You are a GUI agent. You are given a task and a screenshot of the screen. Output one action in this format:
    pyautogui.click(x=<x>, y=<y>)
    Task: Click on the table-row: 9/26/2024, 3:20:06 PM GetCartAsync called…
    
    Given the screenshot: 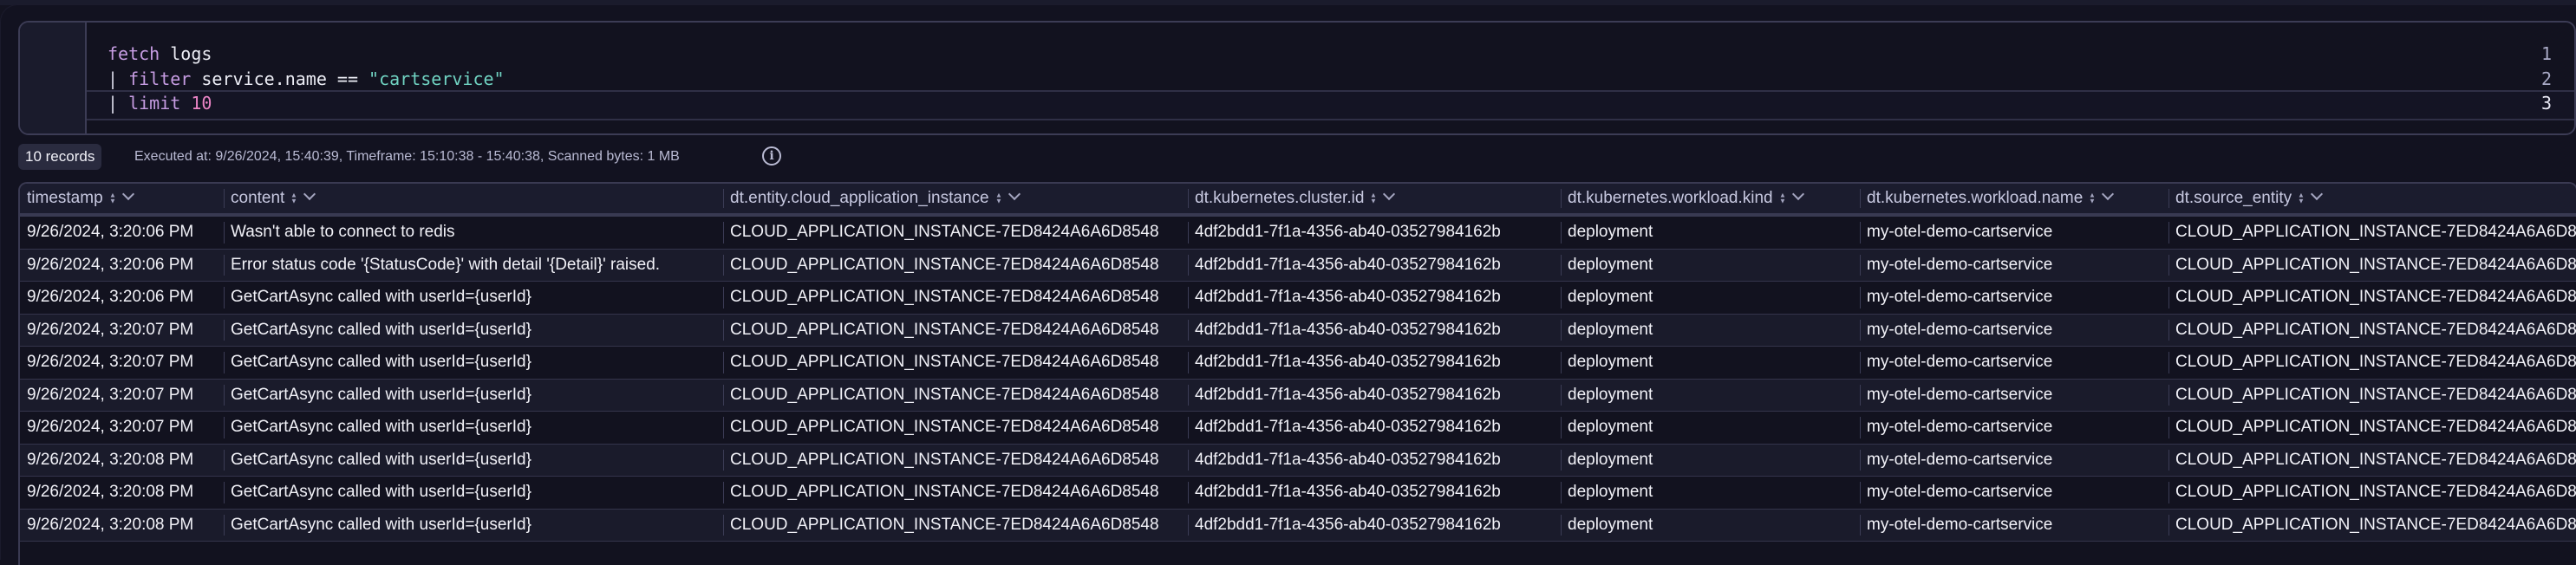 What is the action you would take?
    pyautogui.click(x=1298, y=298)
    